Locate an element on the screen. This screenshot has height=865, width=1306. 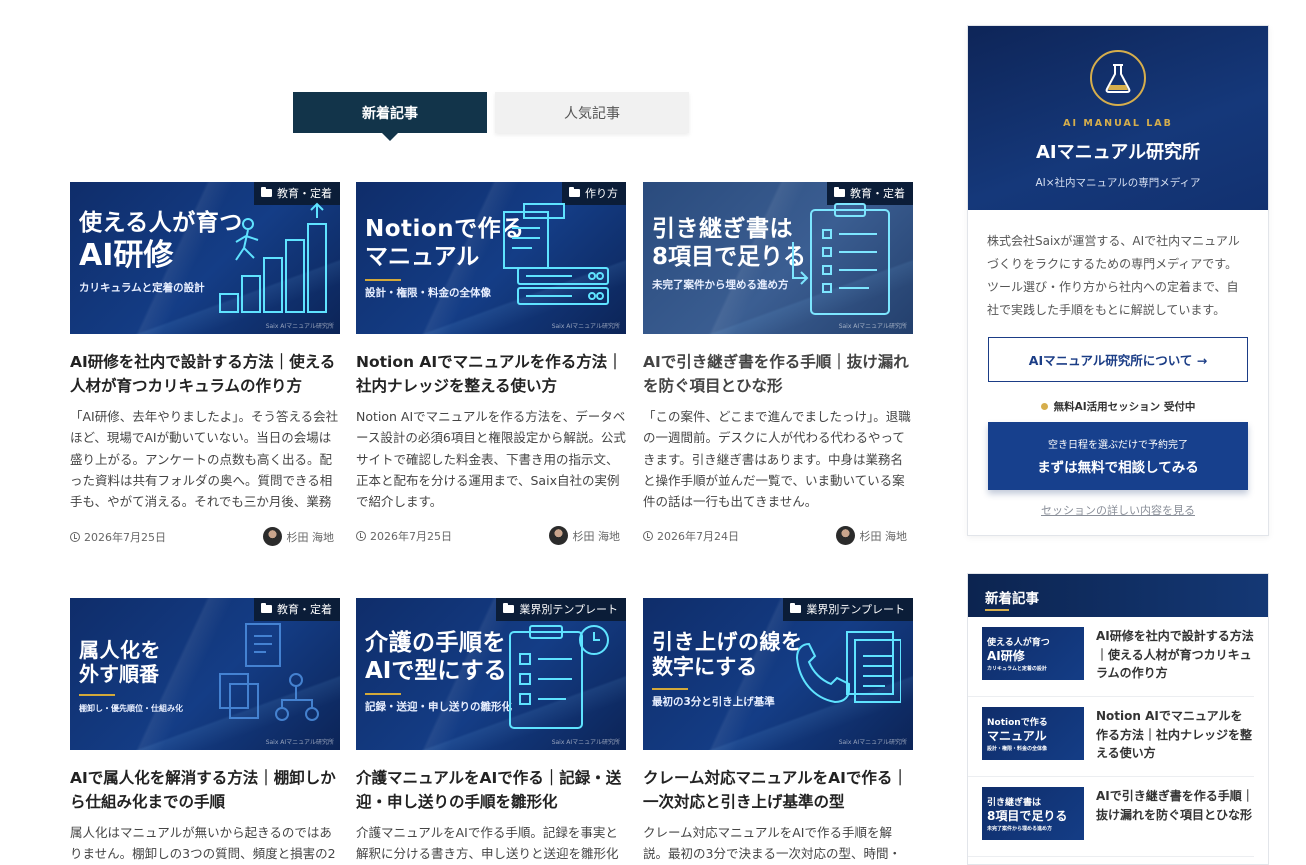
thumbnail-line2: AI研修 is located at coordinates (1006, 656).